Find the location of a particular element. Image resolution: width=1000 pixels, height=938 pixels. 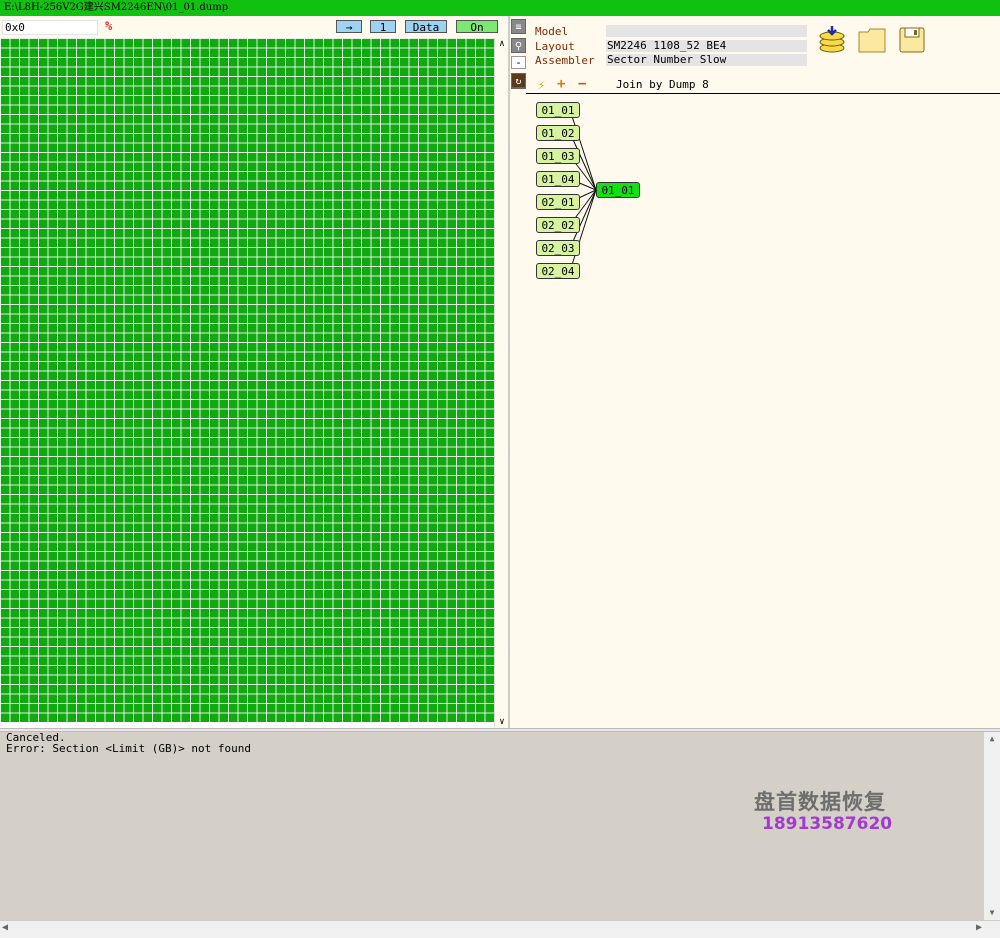

chip-node-01_04: 01_04 is located at coordinates (558, 179).